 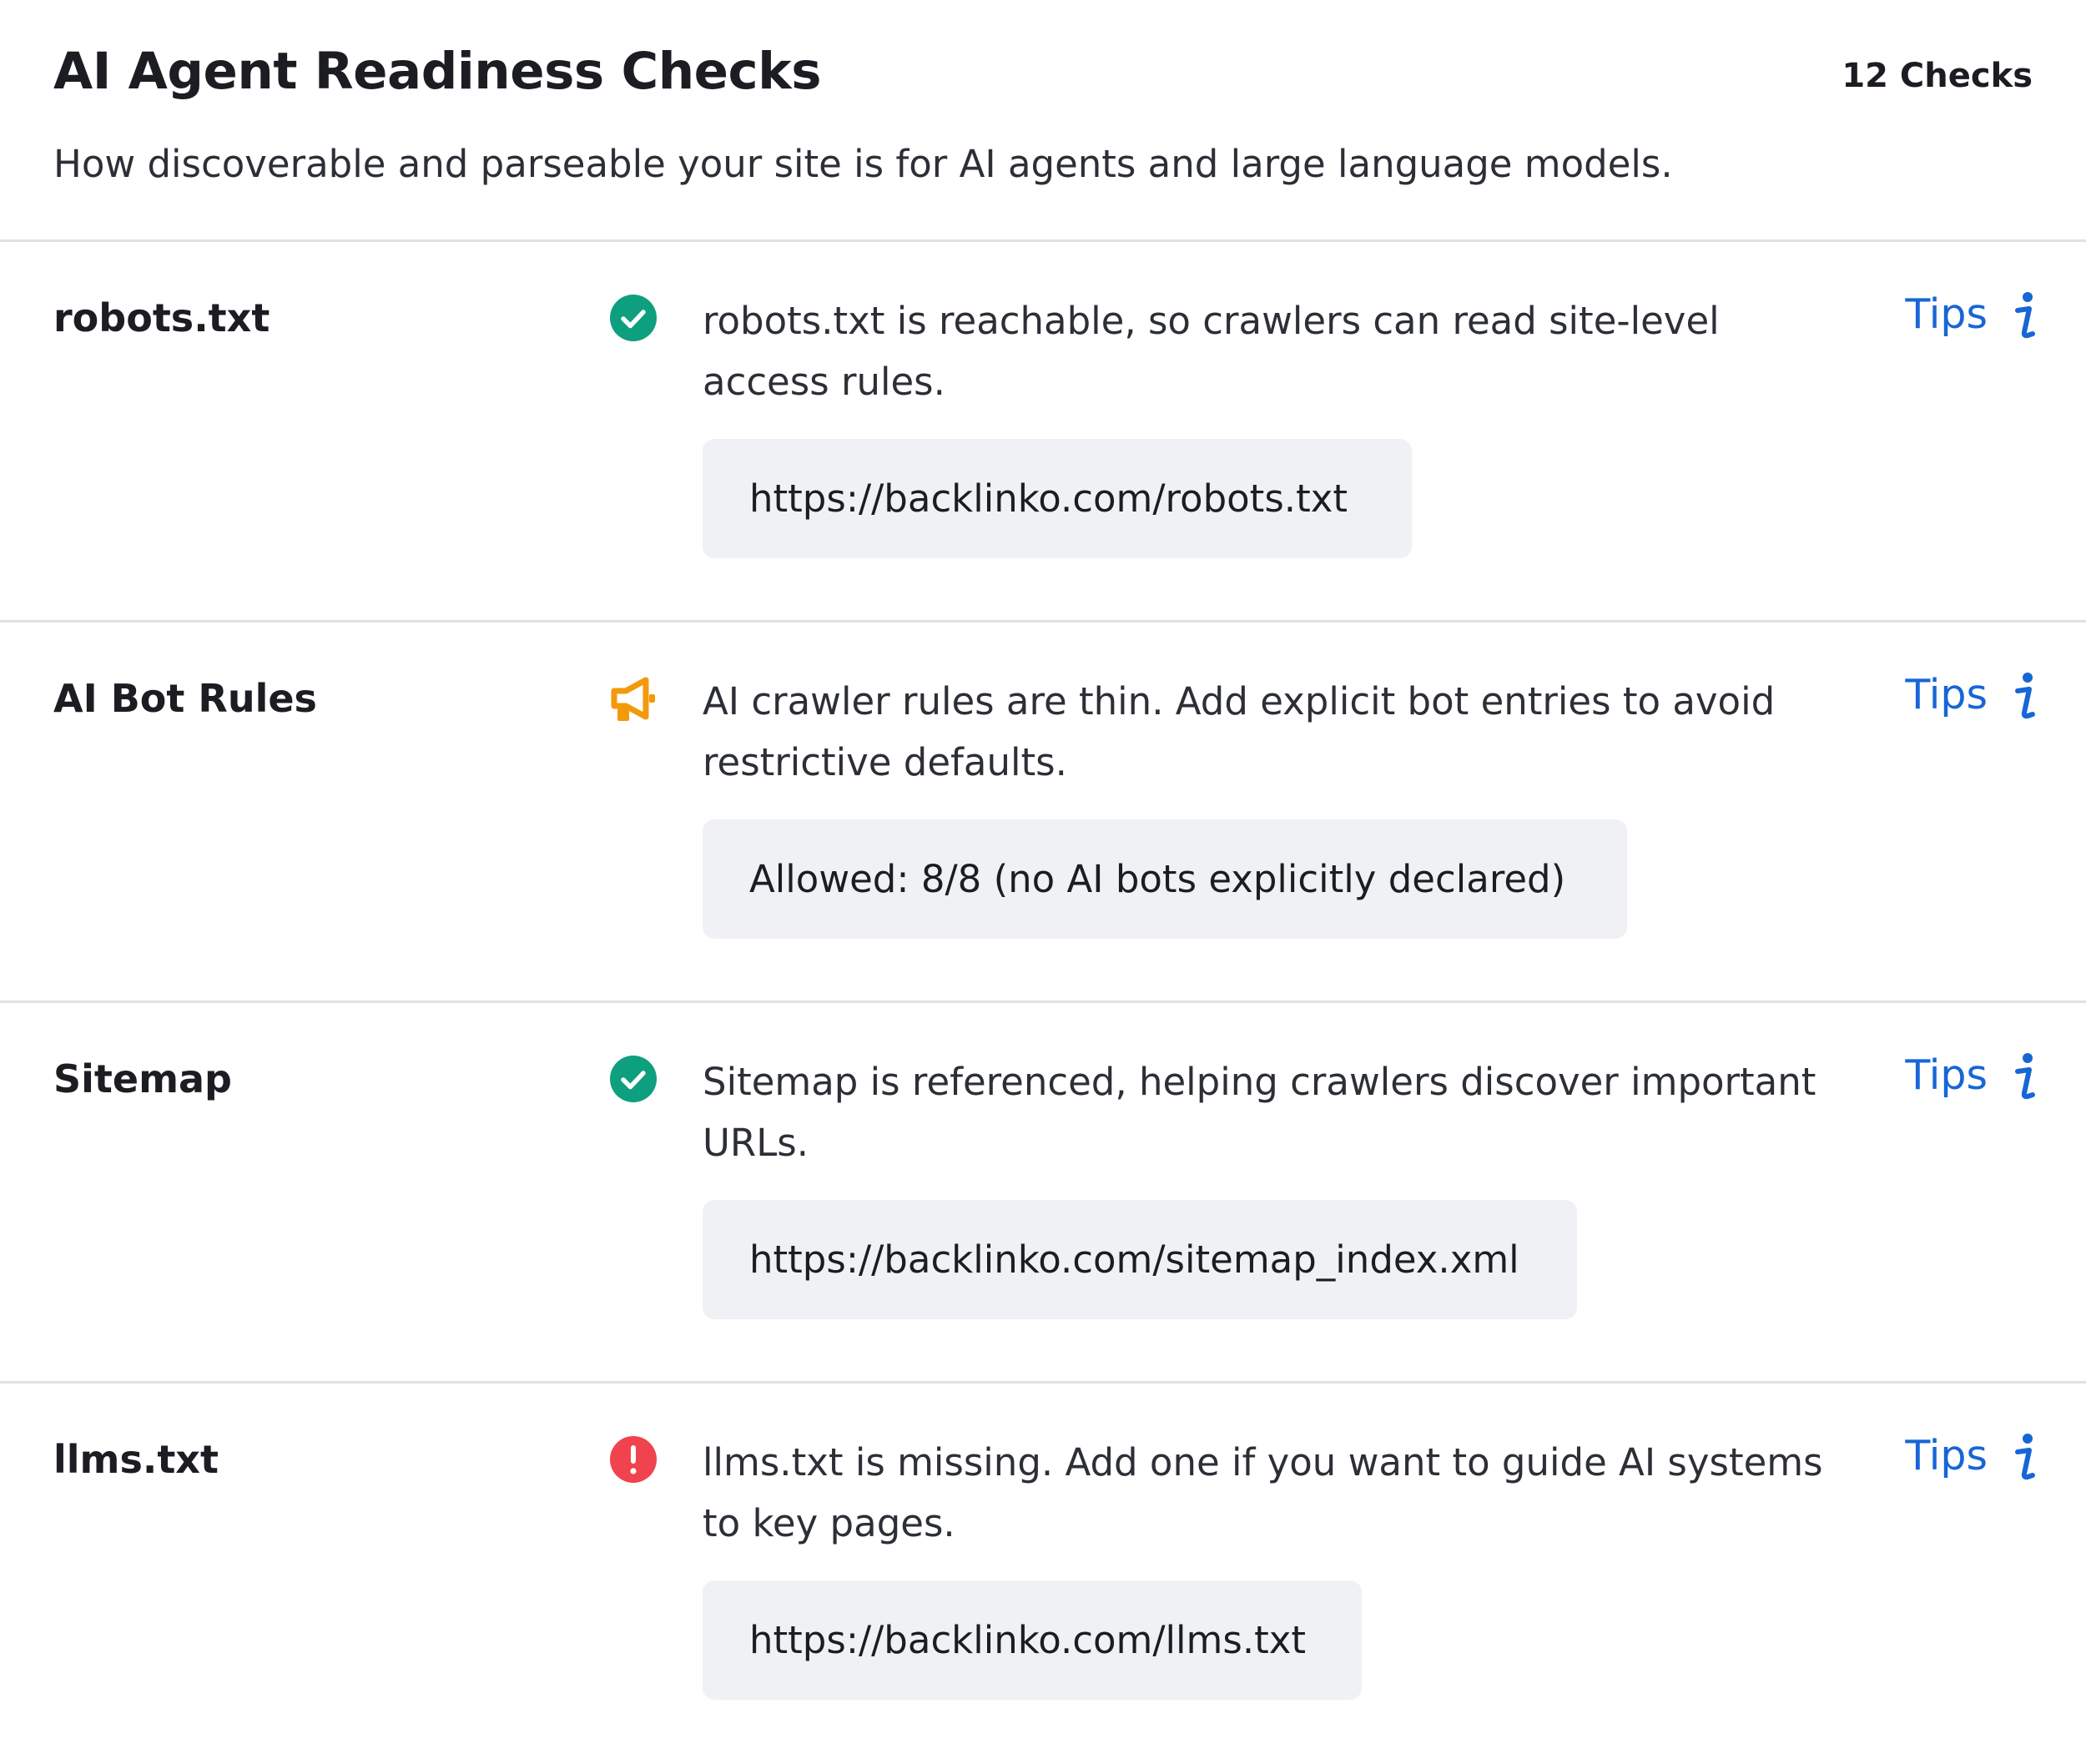 I want to click on check-name: robots.txt, so click(x=161, y=317).